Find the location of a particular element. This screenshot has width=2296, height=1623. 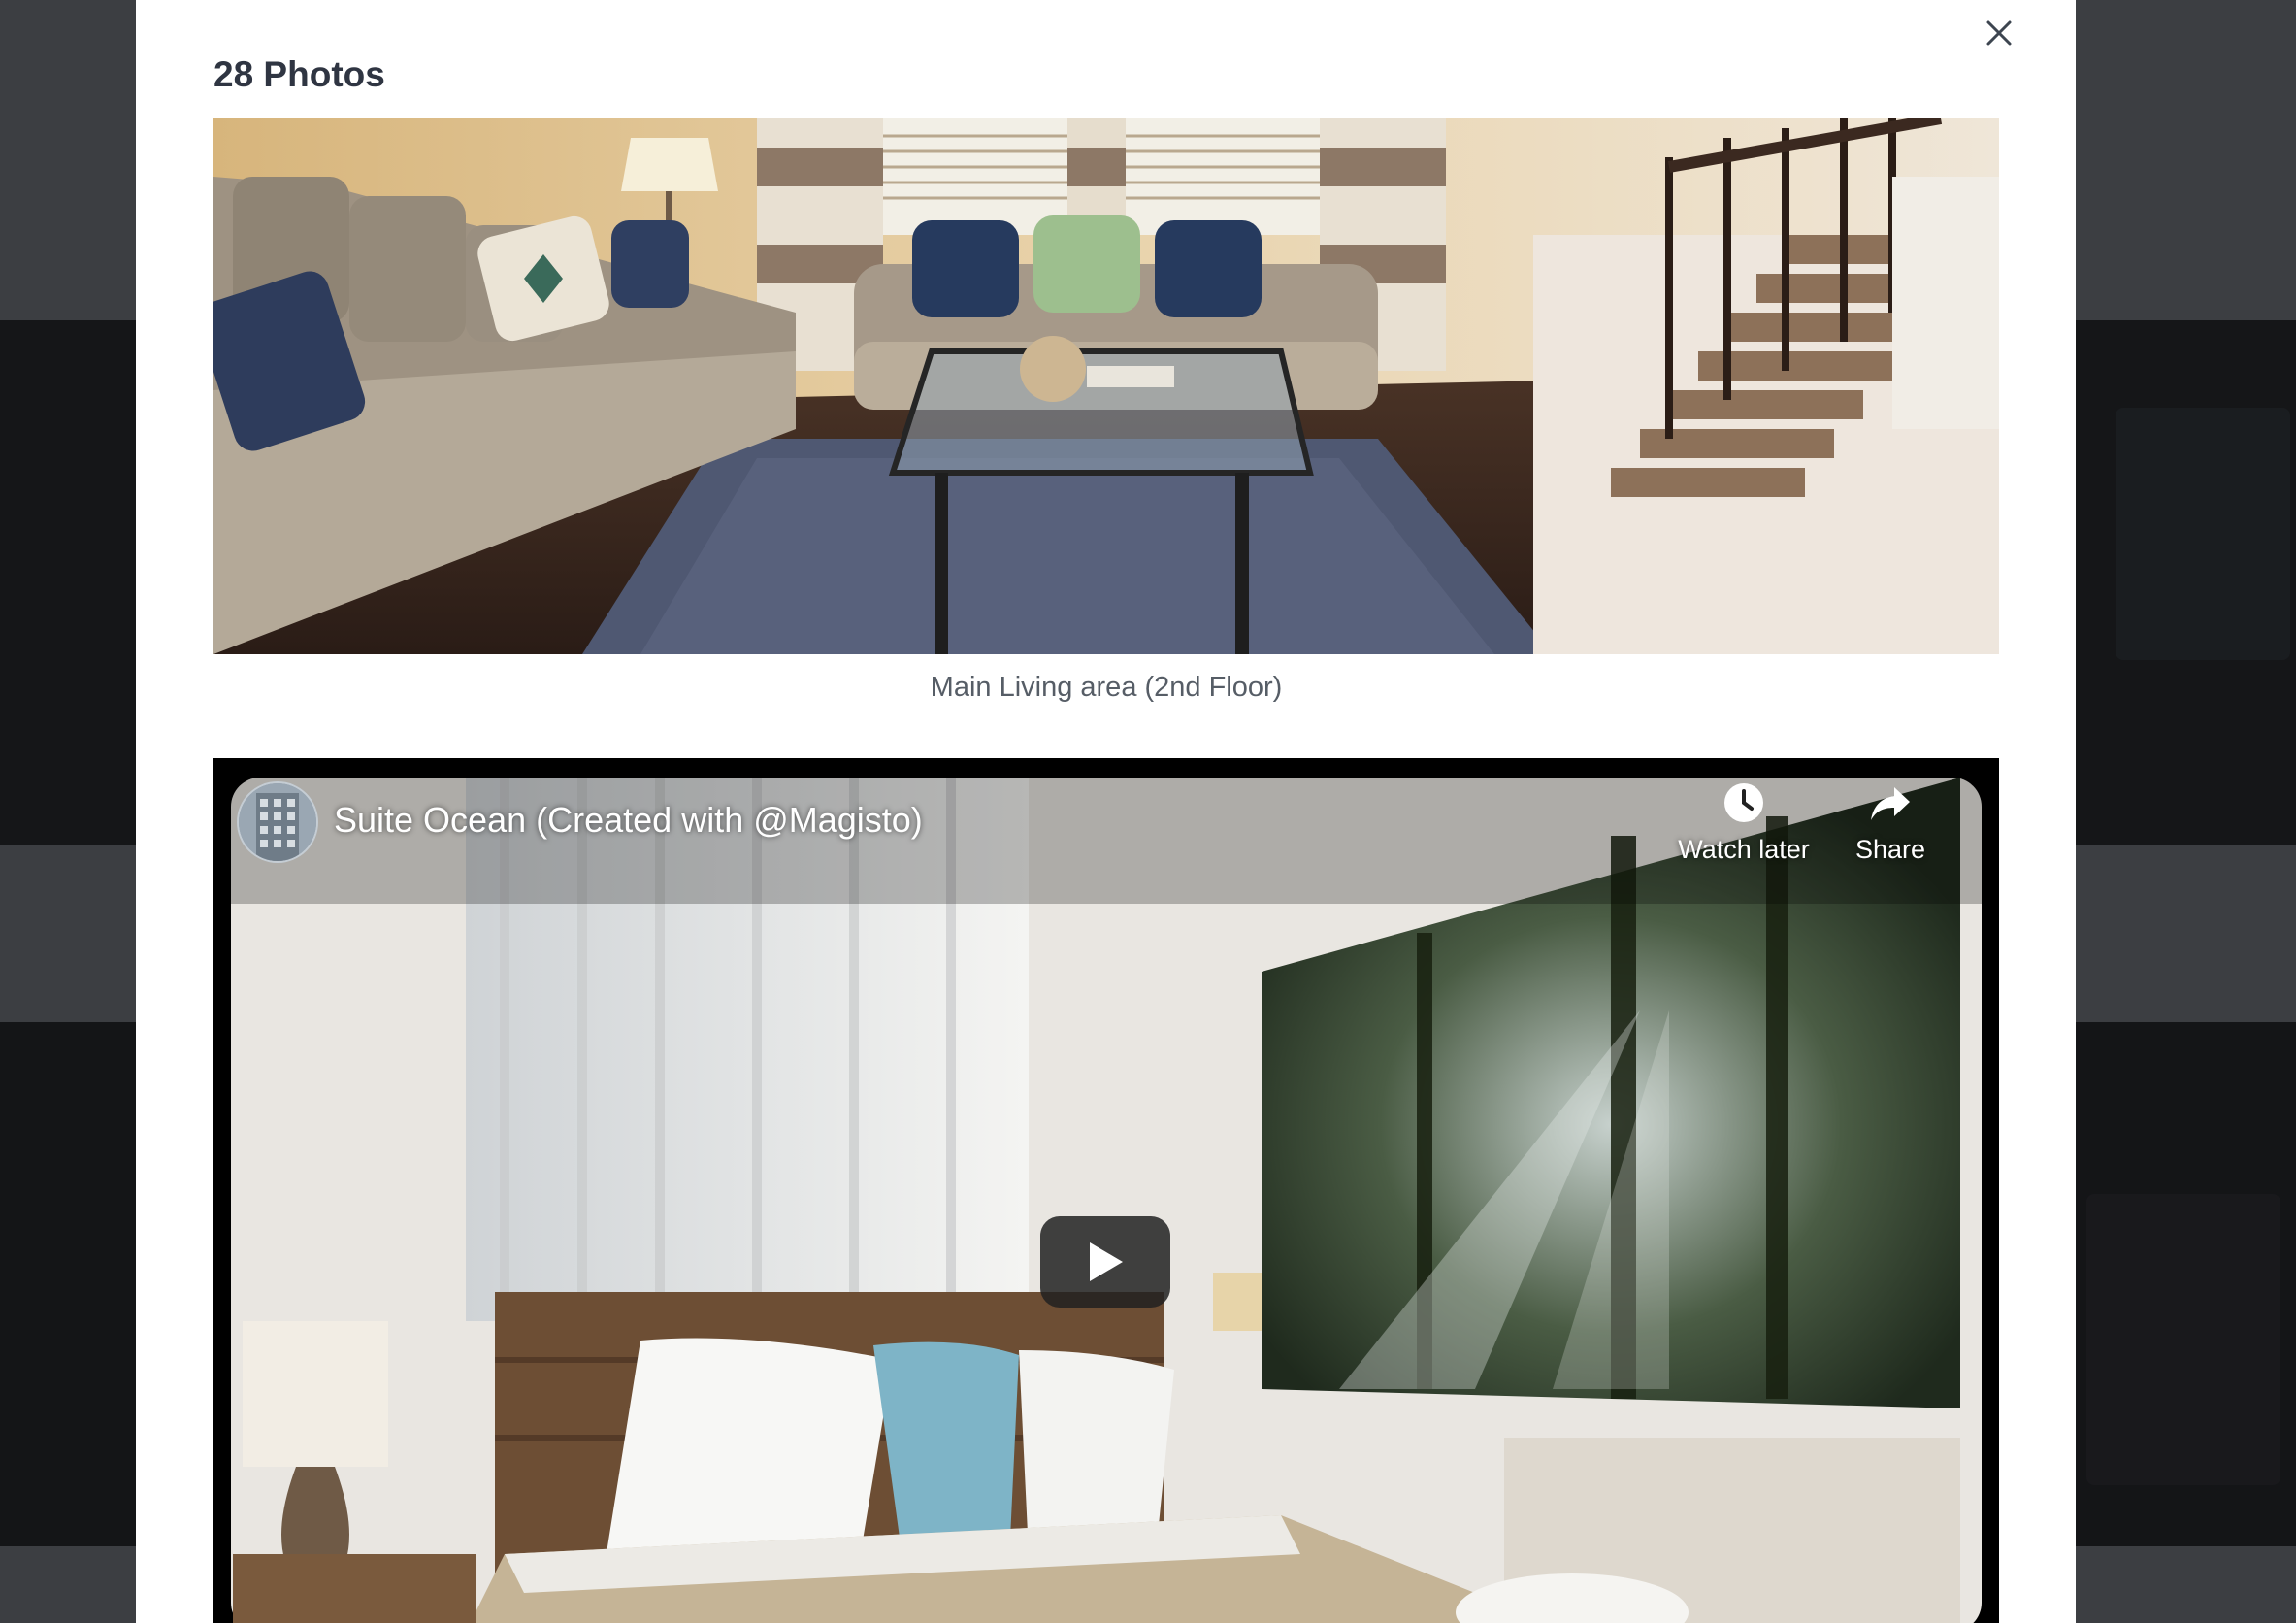

gallery-title: 28 Photos is located at coordinates (299, 74).